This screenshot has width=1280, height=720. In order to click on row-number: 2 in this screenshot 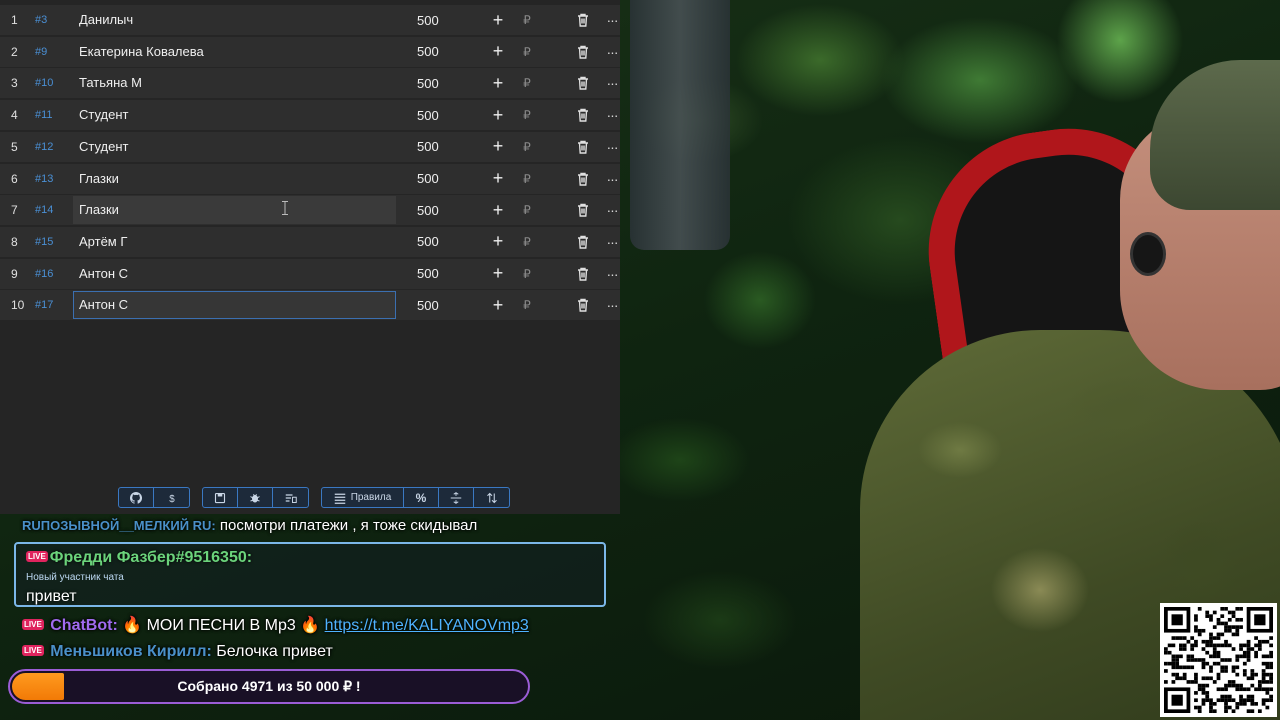, I will do `click(14, 51)`.